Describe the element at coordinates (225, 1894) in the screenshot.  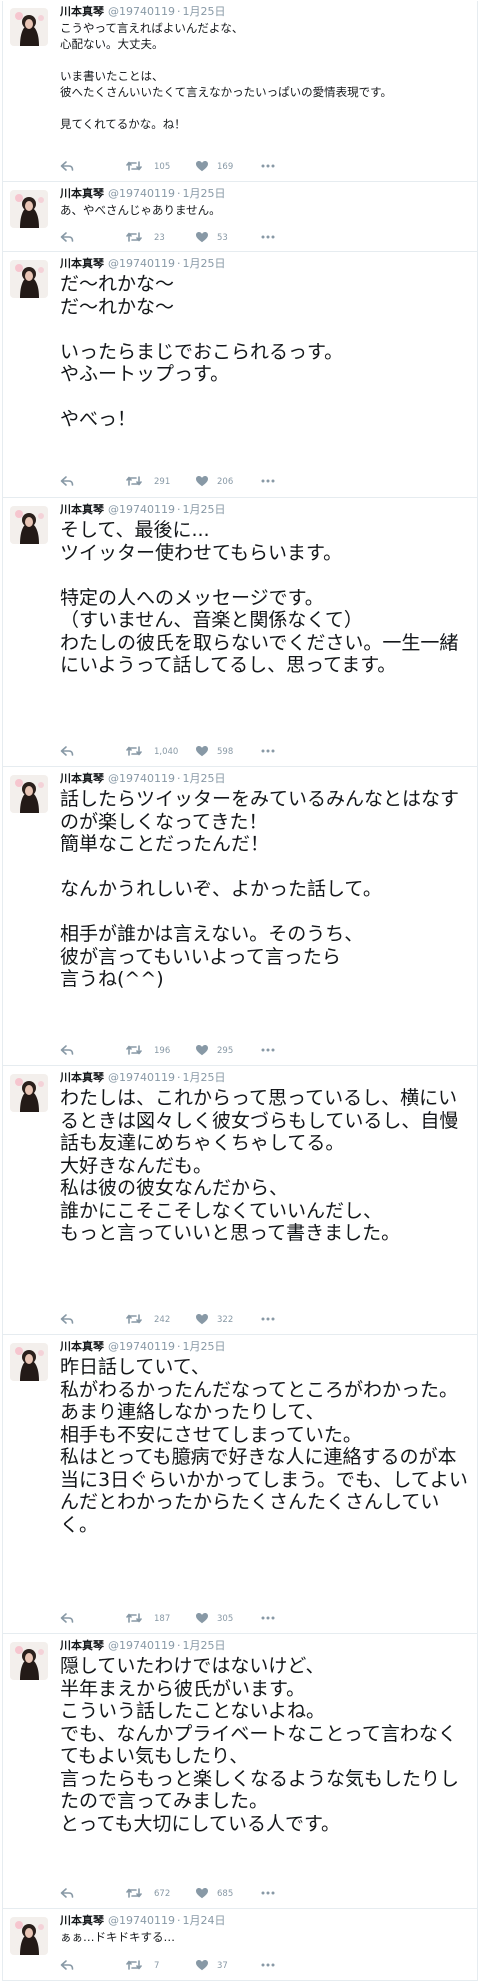
I see `like-count: 685` at that location.